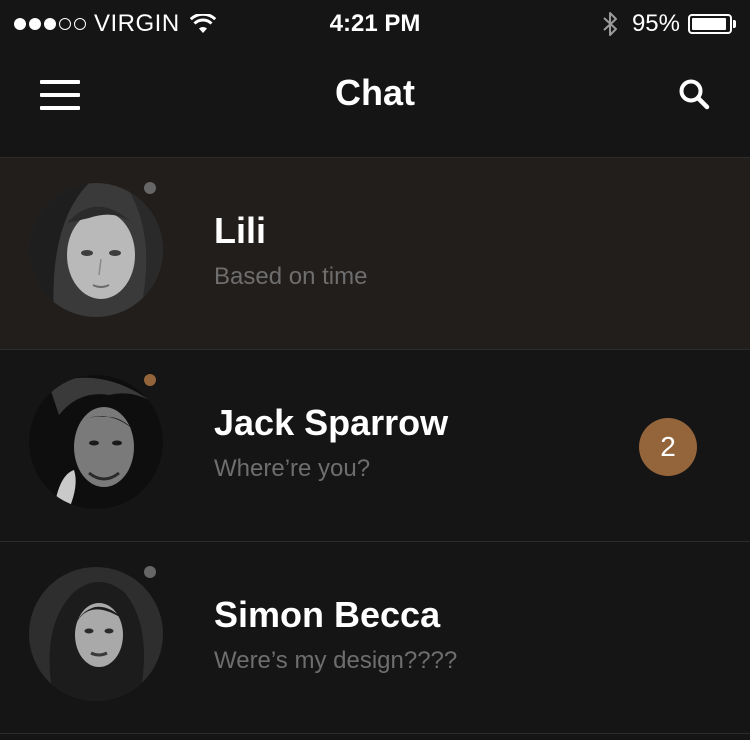 The height and width of the screenshot is (740, 750). I want to click on battery-percent: 95%, so click(655, 23).